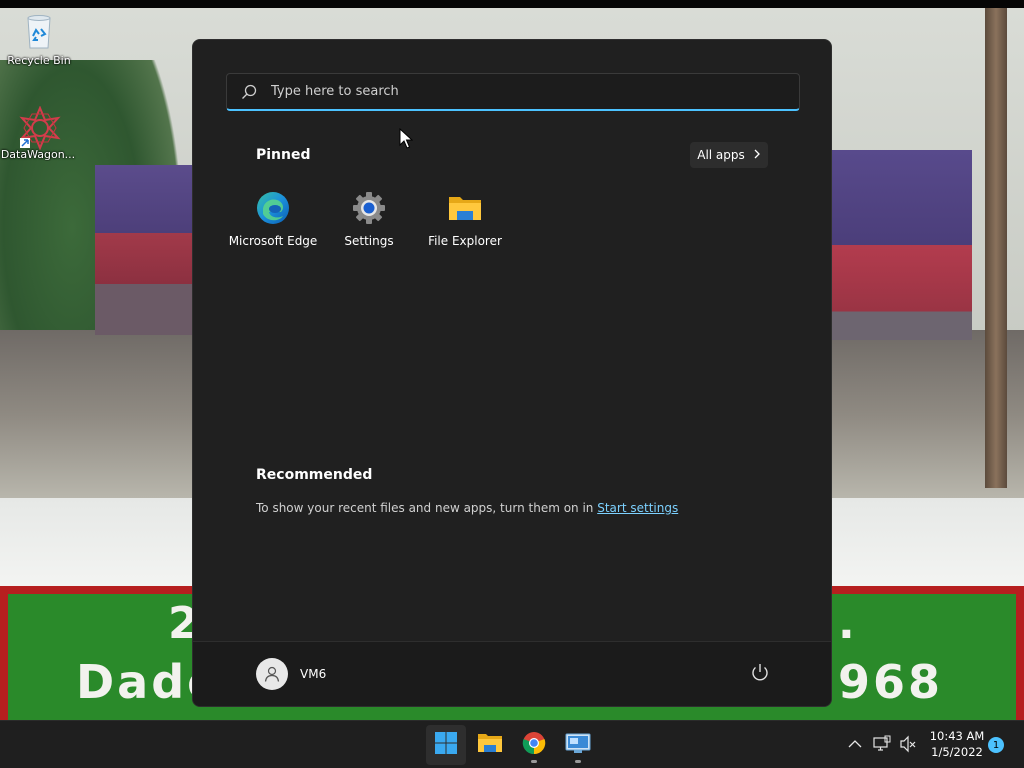  Describe the element at coordinates (760, 673) in the screenshot. I see `power-icon` at that location.